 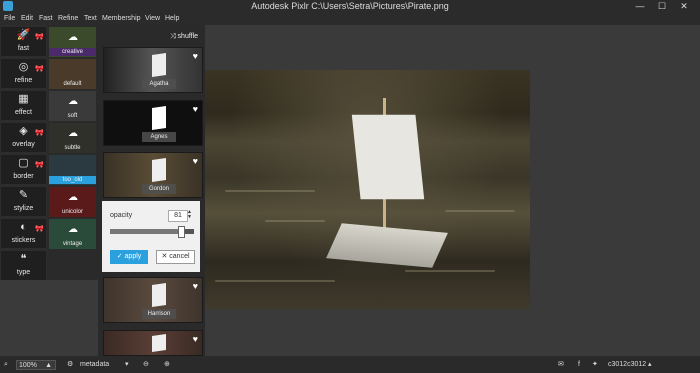 What do you see at coordinates (650, 364) in the screenshot?
I see `chevron-up-icon: ▴` at bounding box center [650, 364].